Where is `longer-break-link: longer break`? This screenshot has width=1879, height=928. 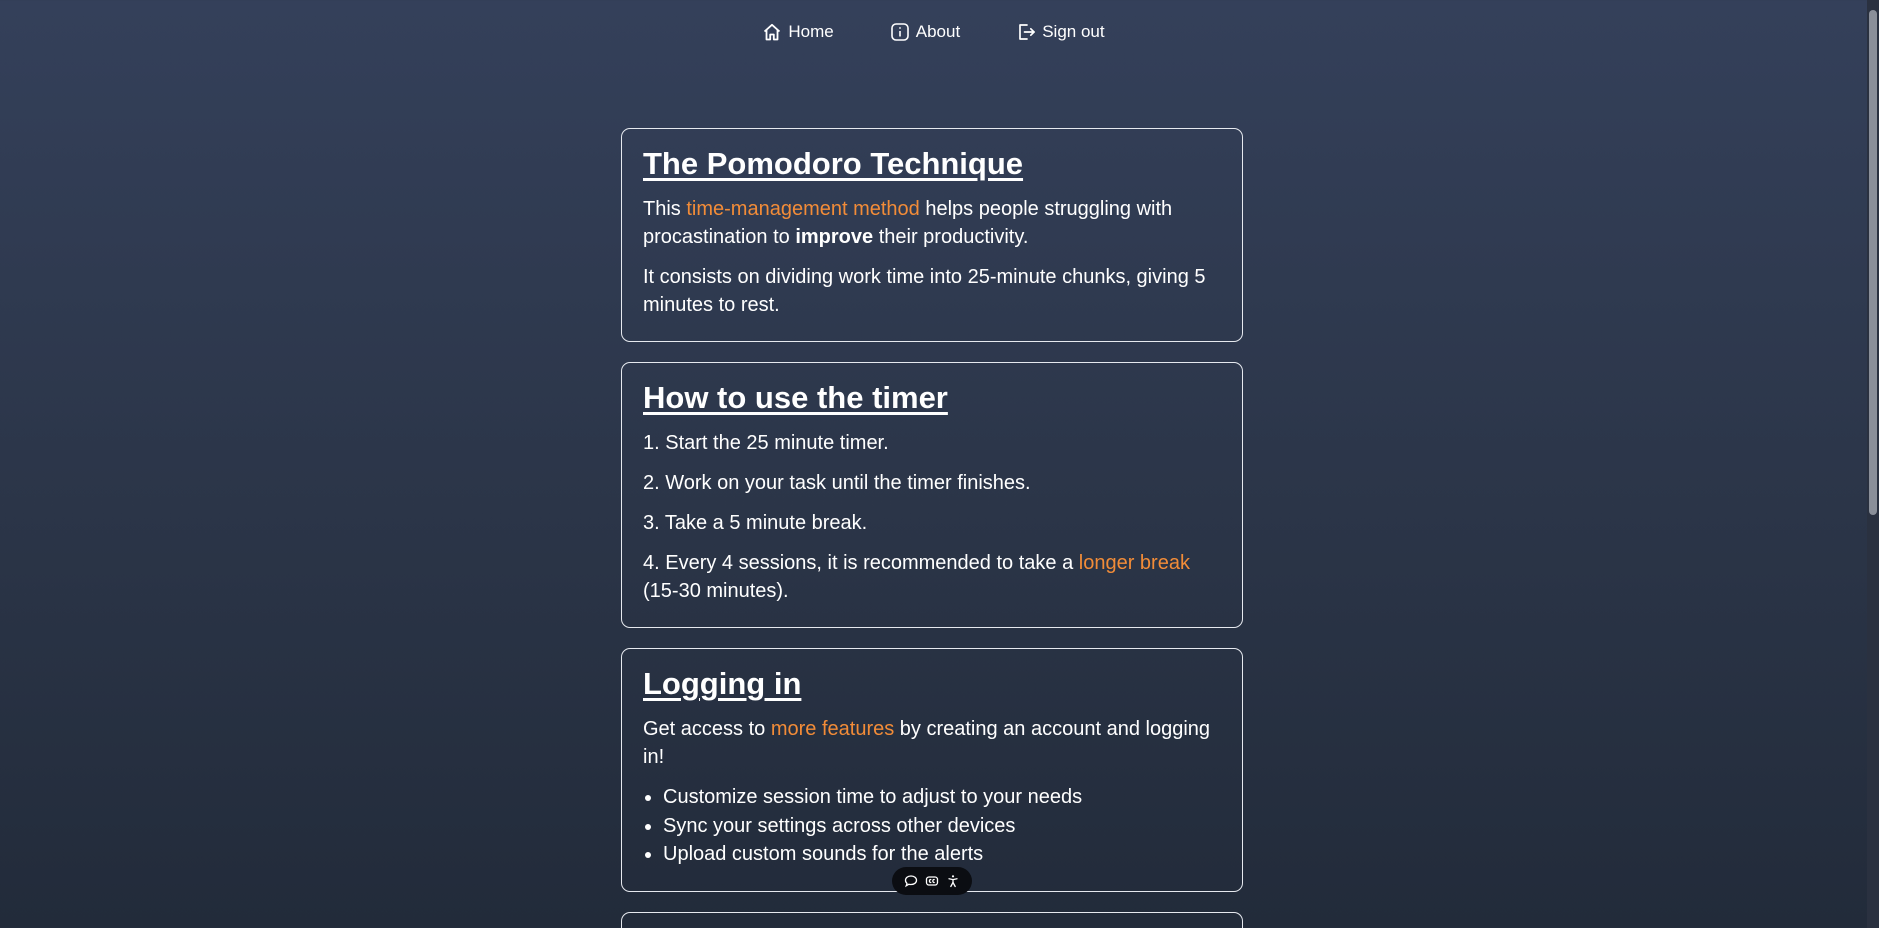 longer-break-link: longer break is located at coordinates (1134, 563).